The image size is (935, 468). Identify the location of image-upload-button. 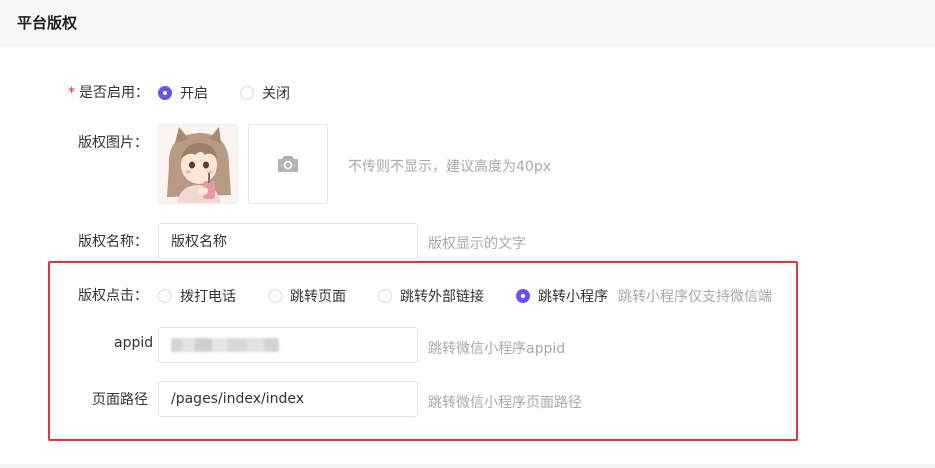
(288, 164).